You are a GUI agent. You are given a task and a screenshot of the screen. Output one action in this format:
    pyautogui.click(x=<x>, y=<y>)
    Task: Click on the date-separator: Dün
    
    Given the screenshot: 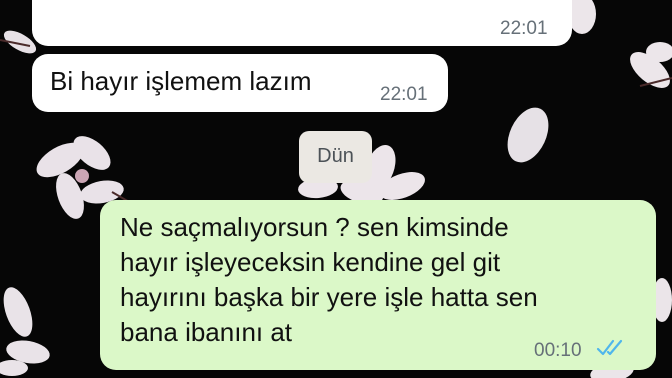 What is the action you would take?
    pyautogui.click(x=335, y=157)
    